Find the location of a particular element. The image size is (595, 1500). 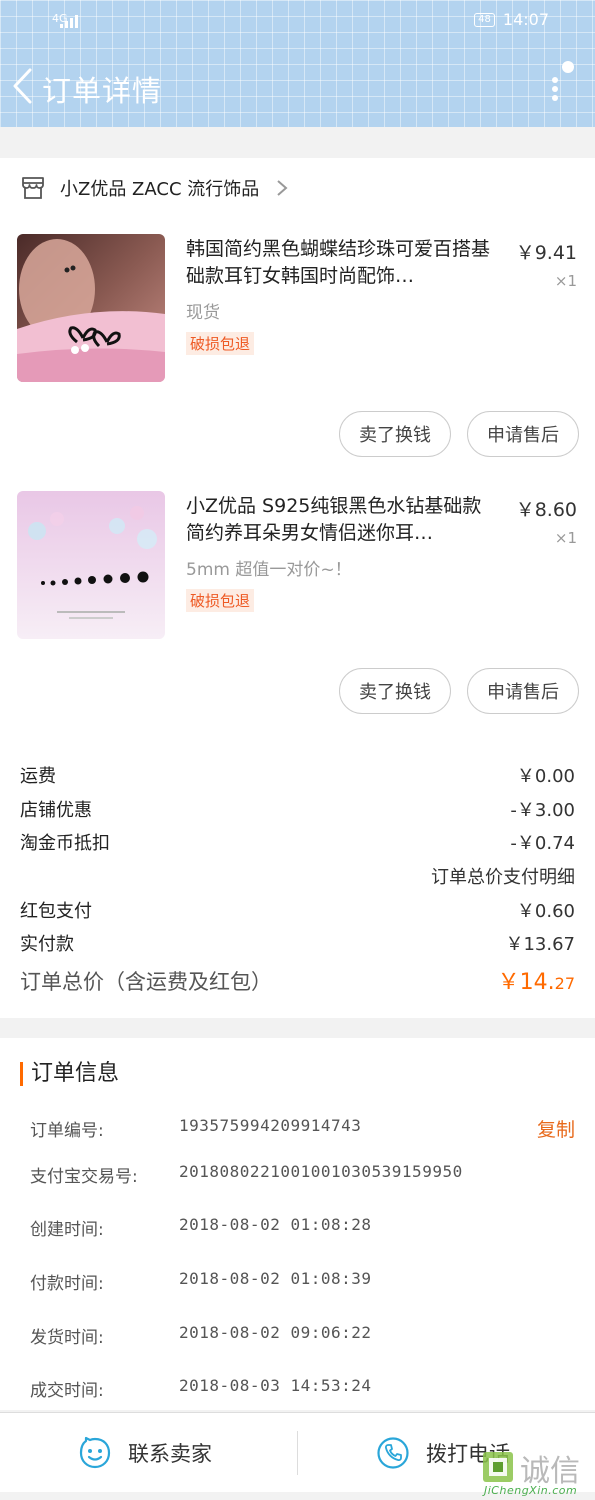

more-vertical-icon is located at coordinates (563, 81).